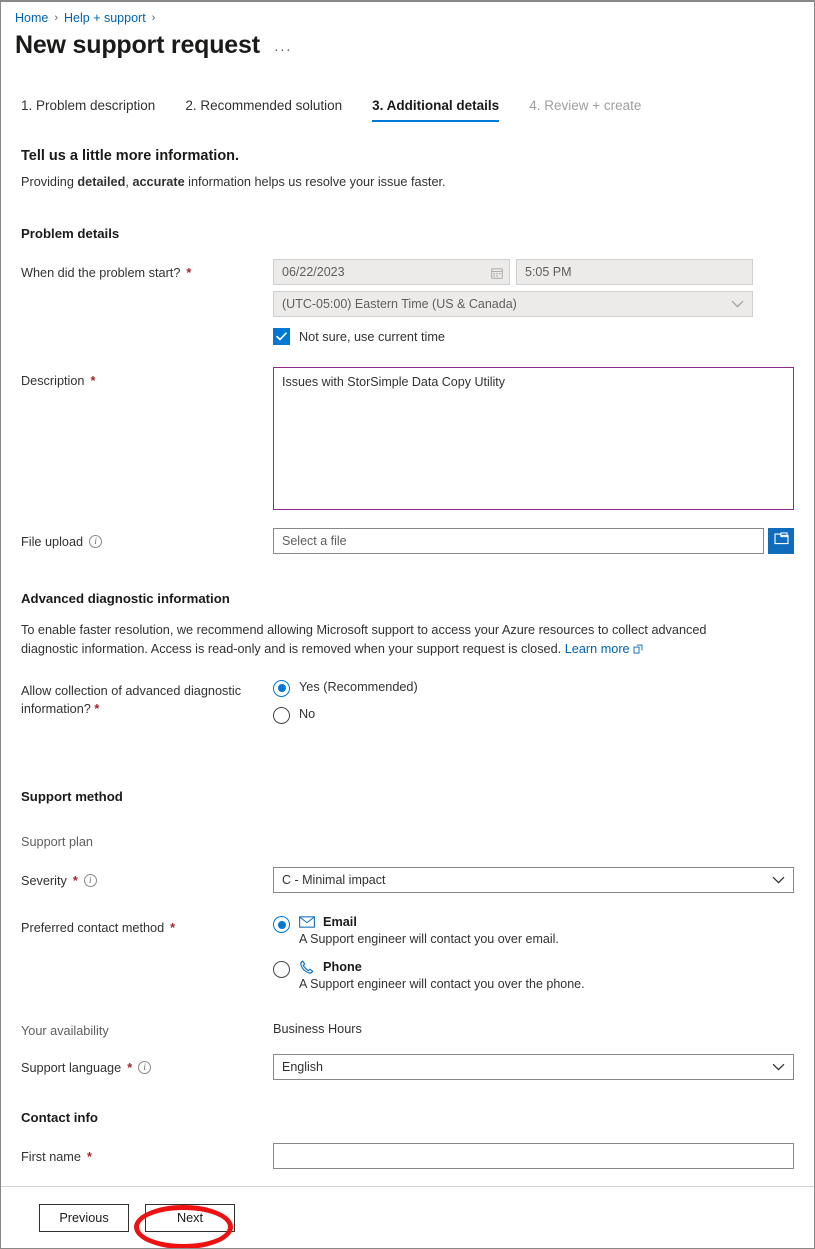 The image size is (815, 1249). I want to click on info-icon-file-upload: i, so click(96, 541).